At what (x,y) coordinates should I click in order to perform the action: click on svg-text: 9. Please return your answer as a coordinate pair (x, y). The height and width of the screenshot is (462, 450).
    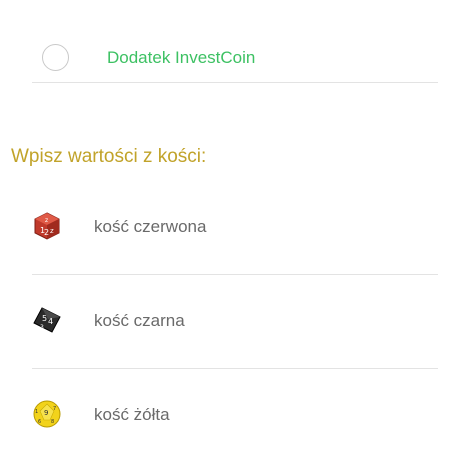
    Looking at the image, I should click on (46, 413).